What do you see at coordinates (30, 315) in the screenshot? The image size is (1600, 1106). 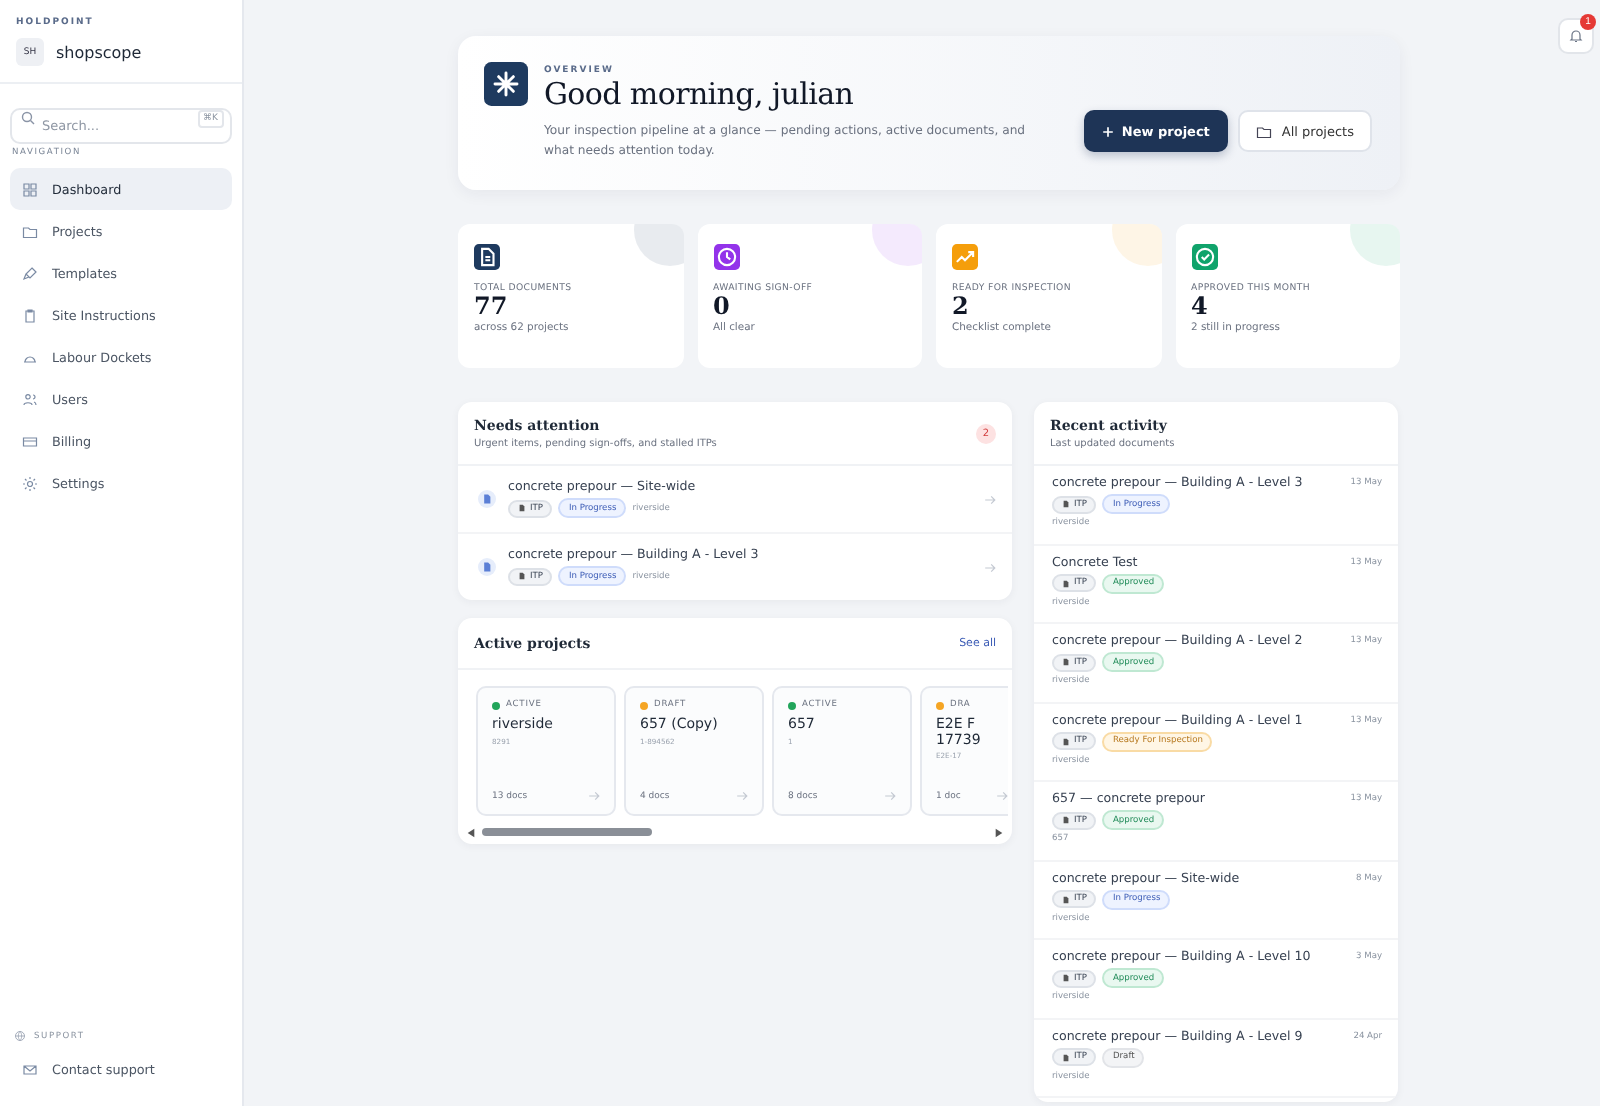 I see `clipboard-icon` at bounding box center [30, 315].